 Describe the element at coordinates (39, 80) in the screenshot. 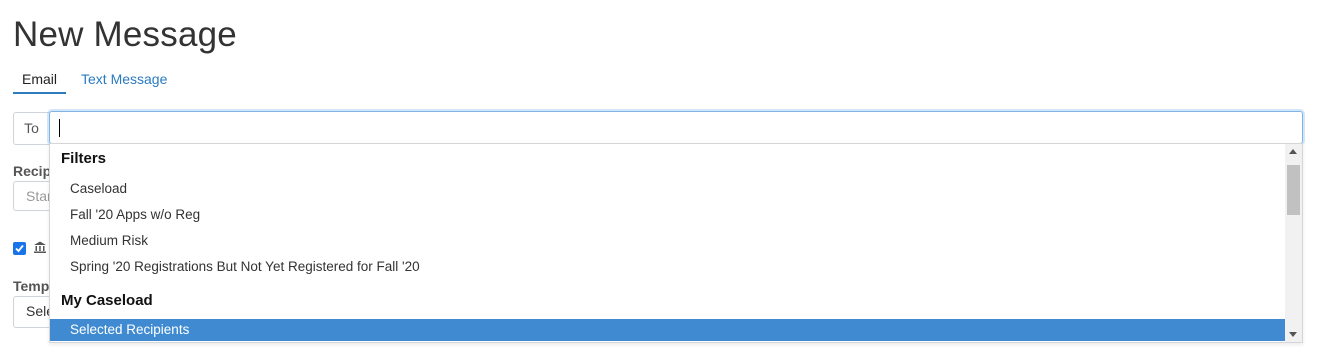

I see `tab-email: Email` at that location.